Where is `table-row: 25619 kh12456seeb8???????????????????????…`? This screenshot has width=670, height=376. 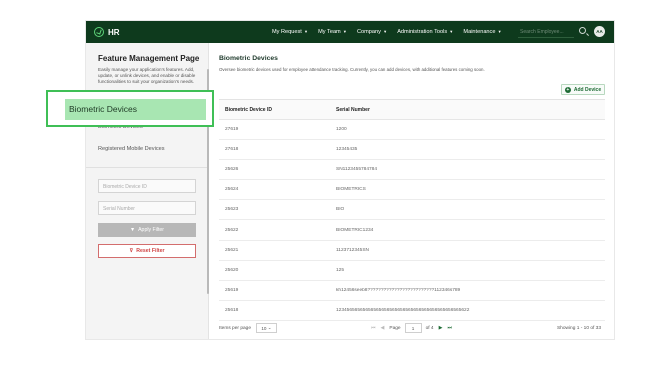
table-row: 25619 kh12456seeb8???????????????????????… is located at coordinates (412, 291).